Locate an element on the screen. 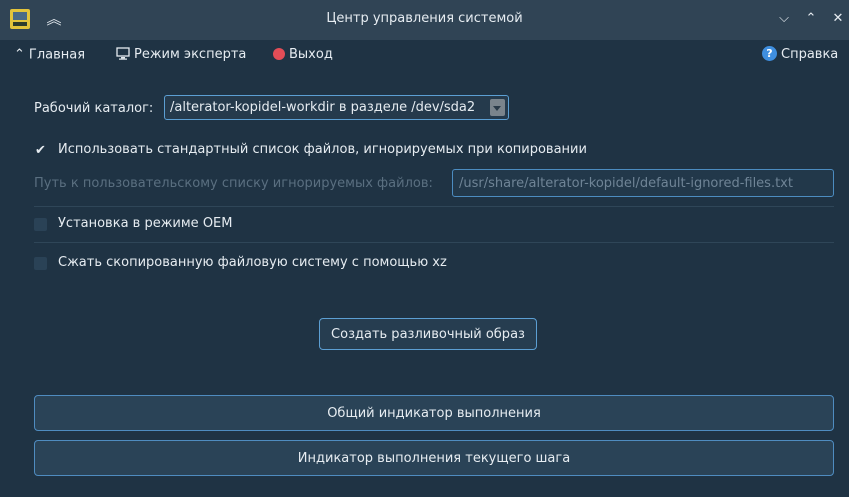 This screenshot has height=497, width=849. workdir-label: Рабочий каталог: is located at coordinates (94, 108).